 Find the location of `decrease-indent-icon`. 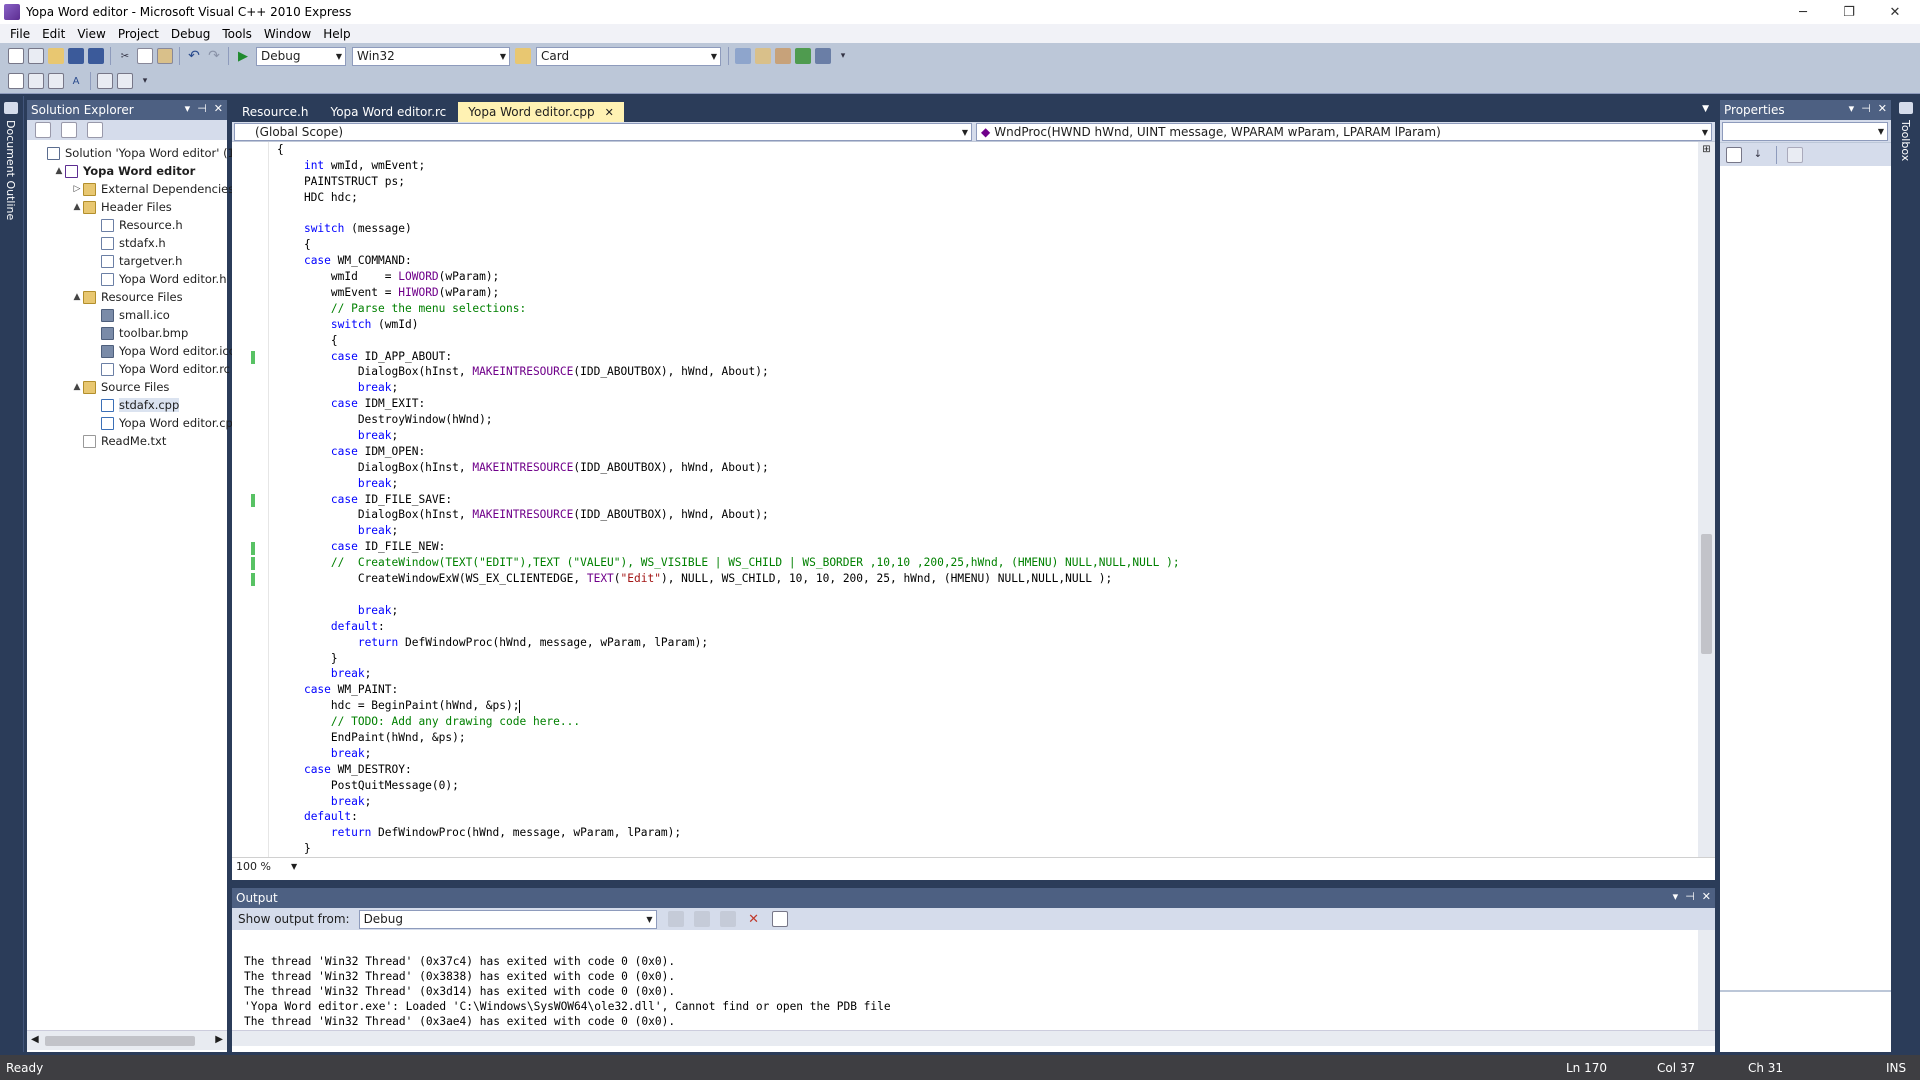

decrease-indent-icon is located at coordinates (105, 81).